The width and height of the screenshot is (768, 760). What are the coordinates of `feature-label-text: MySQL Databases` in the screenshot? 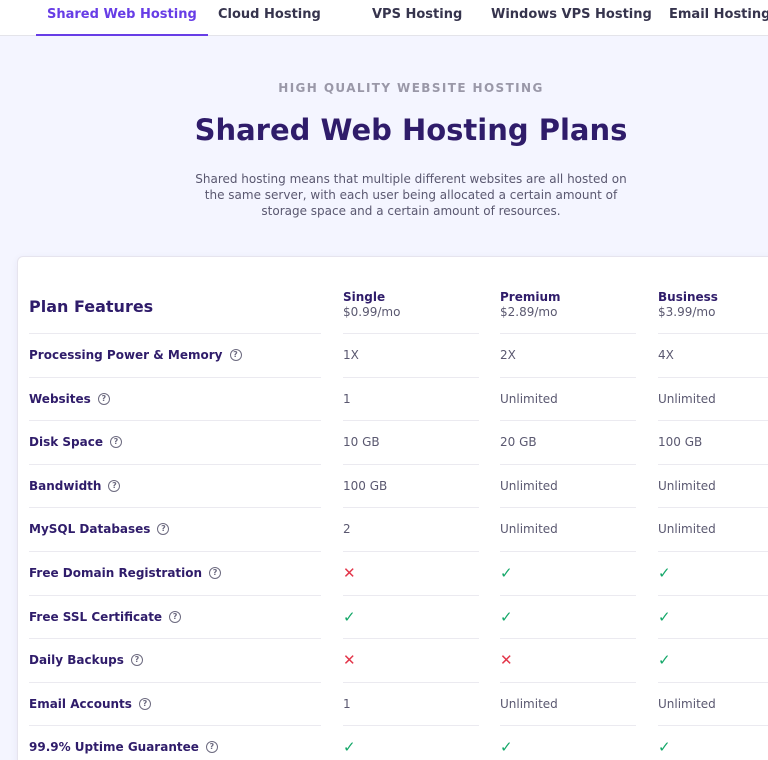 It's located at (90, 529).